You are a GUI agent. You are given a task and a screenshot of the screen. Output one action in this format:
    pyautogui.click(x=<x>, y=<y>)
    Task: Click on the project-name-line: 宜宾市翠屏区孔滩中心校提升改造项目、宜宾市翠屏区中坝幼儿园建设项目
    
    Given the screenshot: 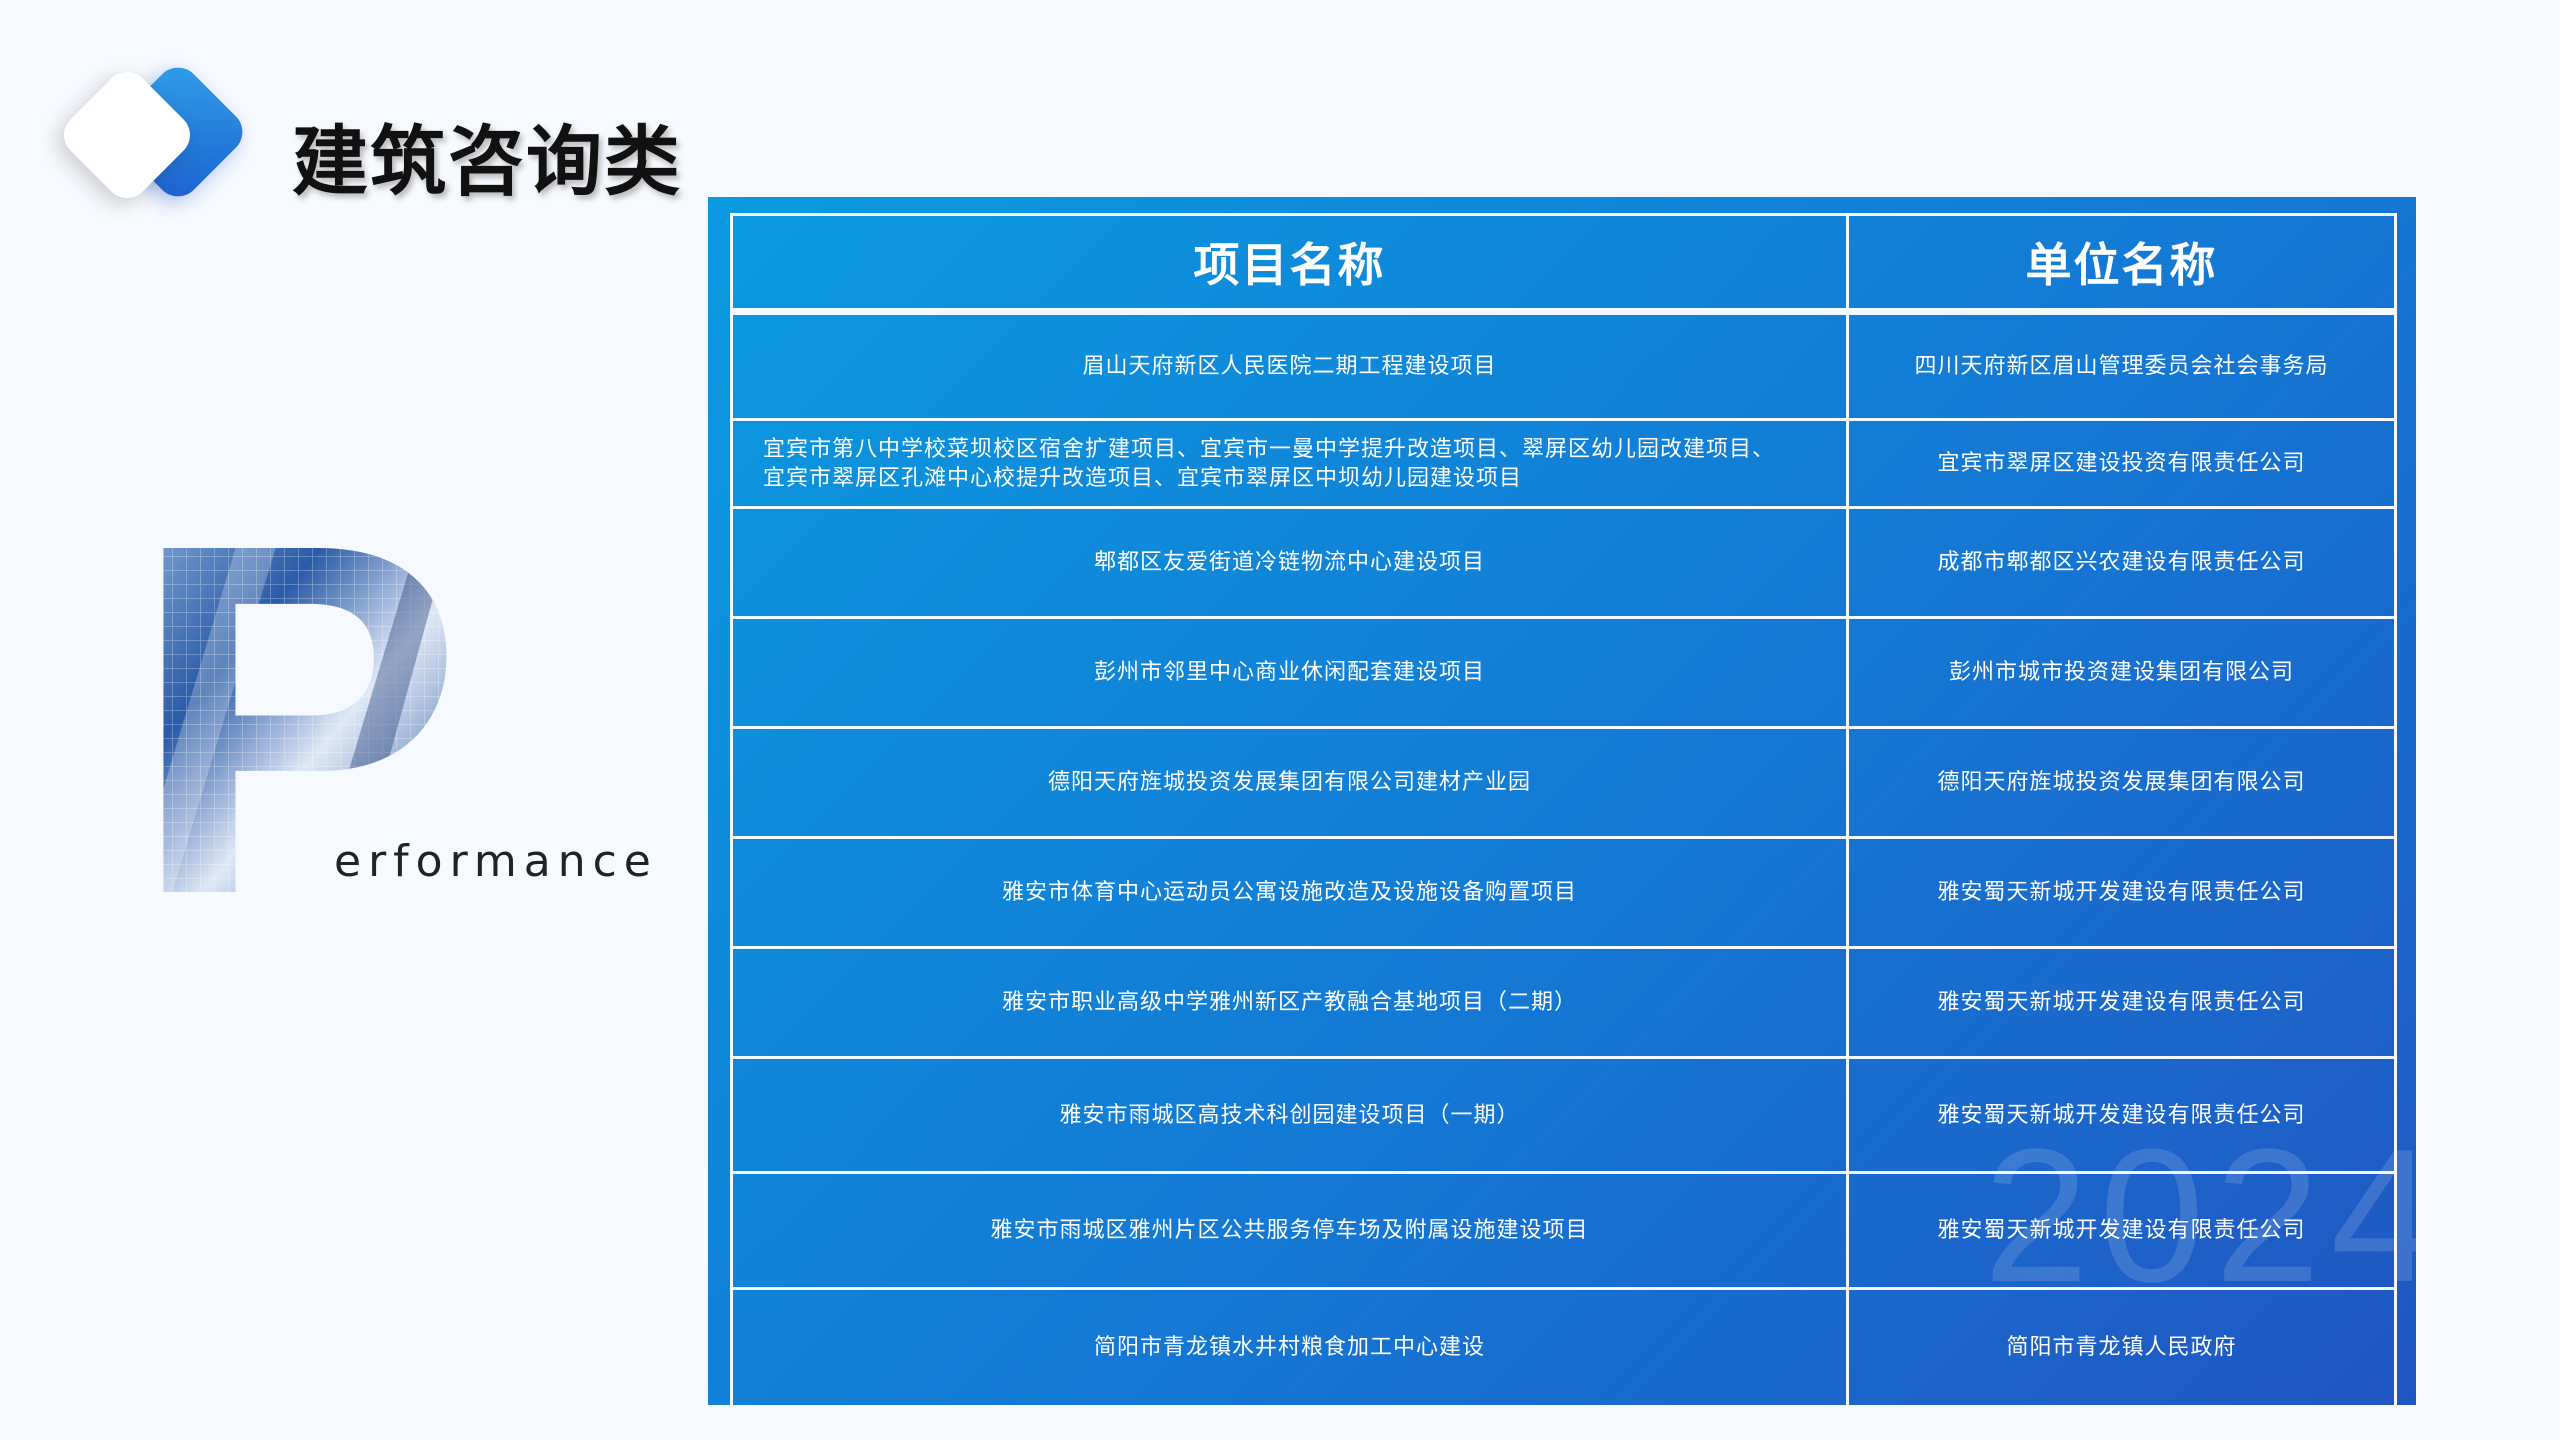 What is the action you would take?
    pyautogui.click(x=1143, y=478)
    